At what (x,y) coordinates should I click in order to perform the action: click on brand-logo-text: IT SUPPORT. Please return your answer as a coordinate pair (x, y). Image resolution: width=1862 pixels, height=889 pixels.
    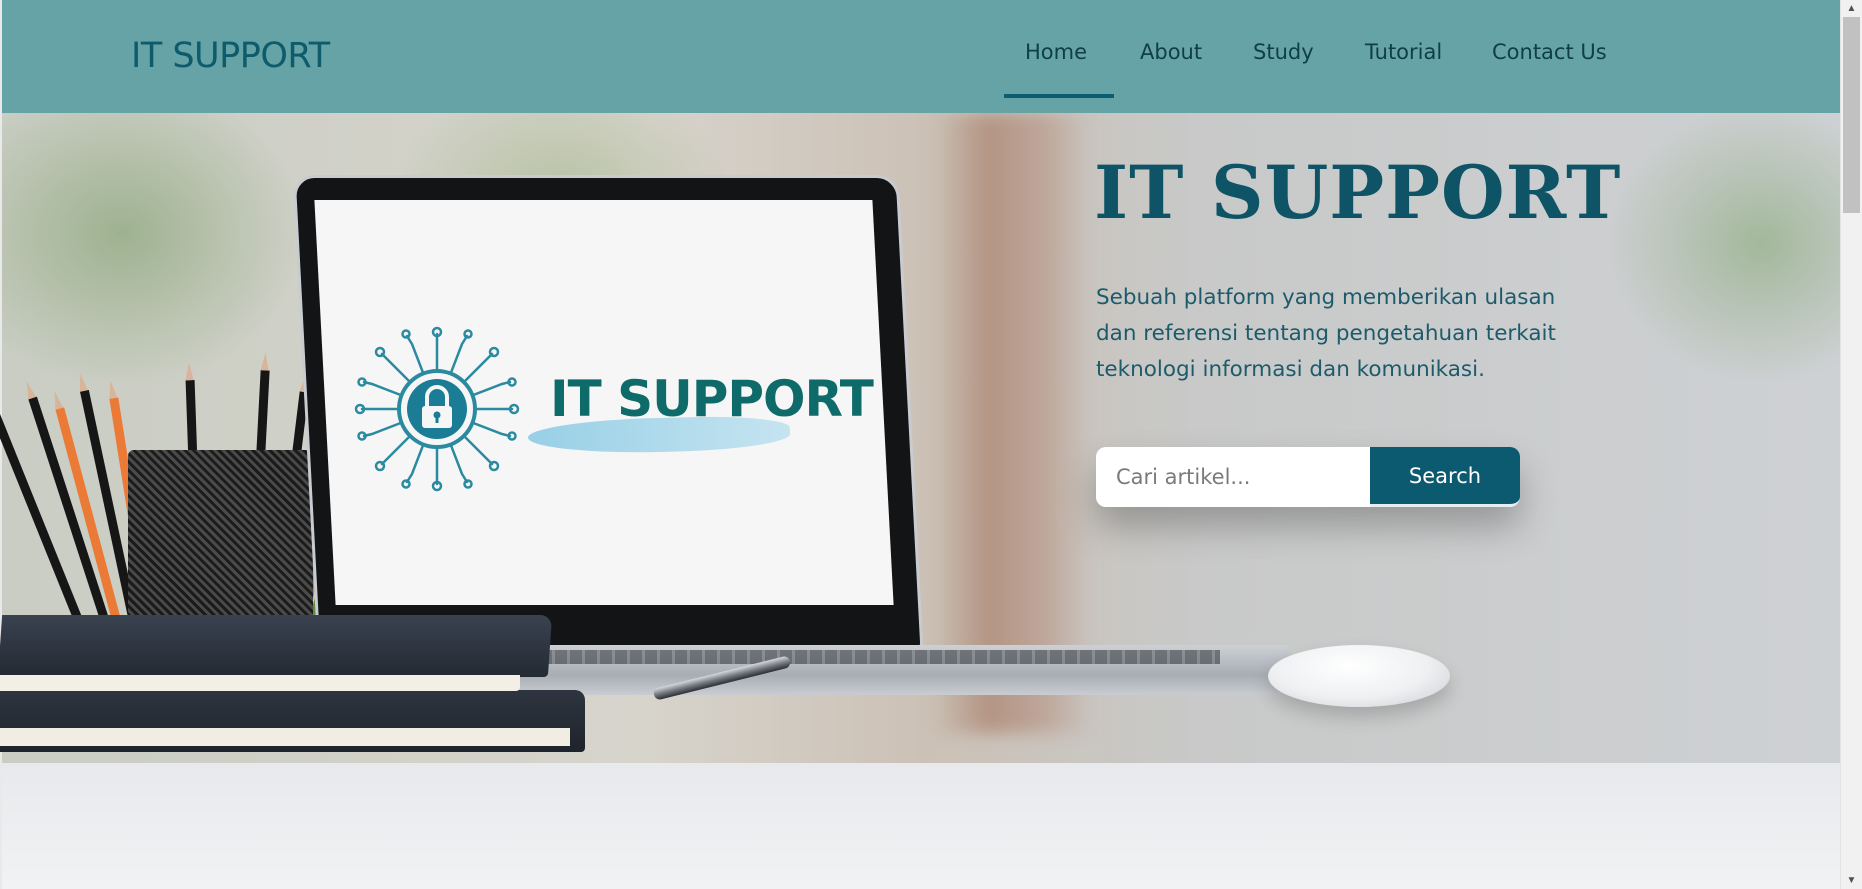
    Looking at the image, I should click on (230, 56).